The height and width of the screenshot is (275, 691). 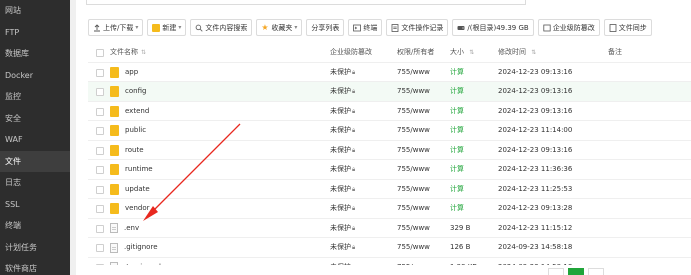 I want to click on column-header-name: 文件名称 ⇅, so click(x=128, y=53).